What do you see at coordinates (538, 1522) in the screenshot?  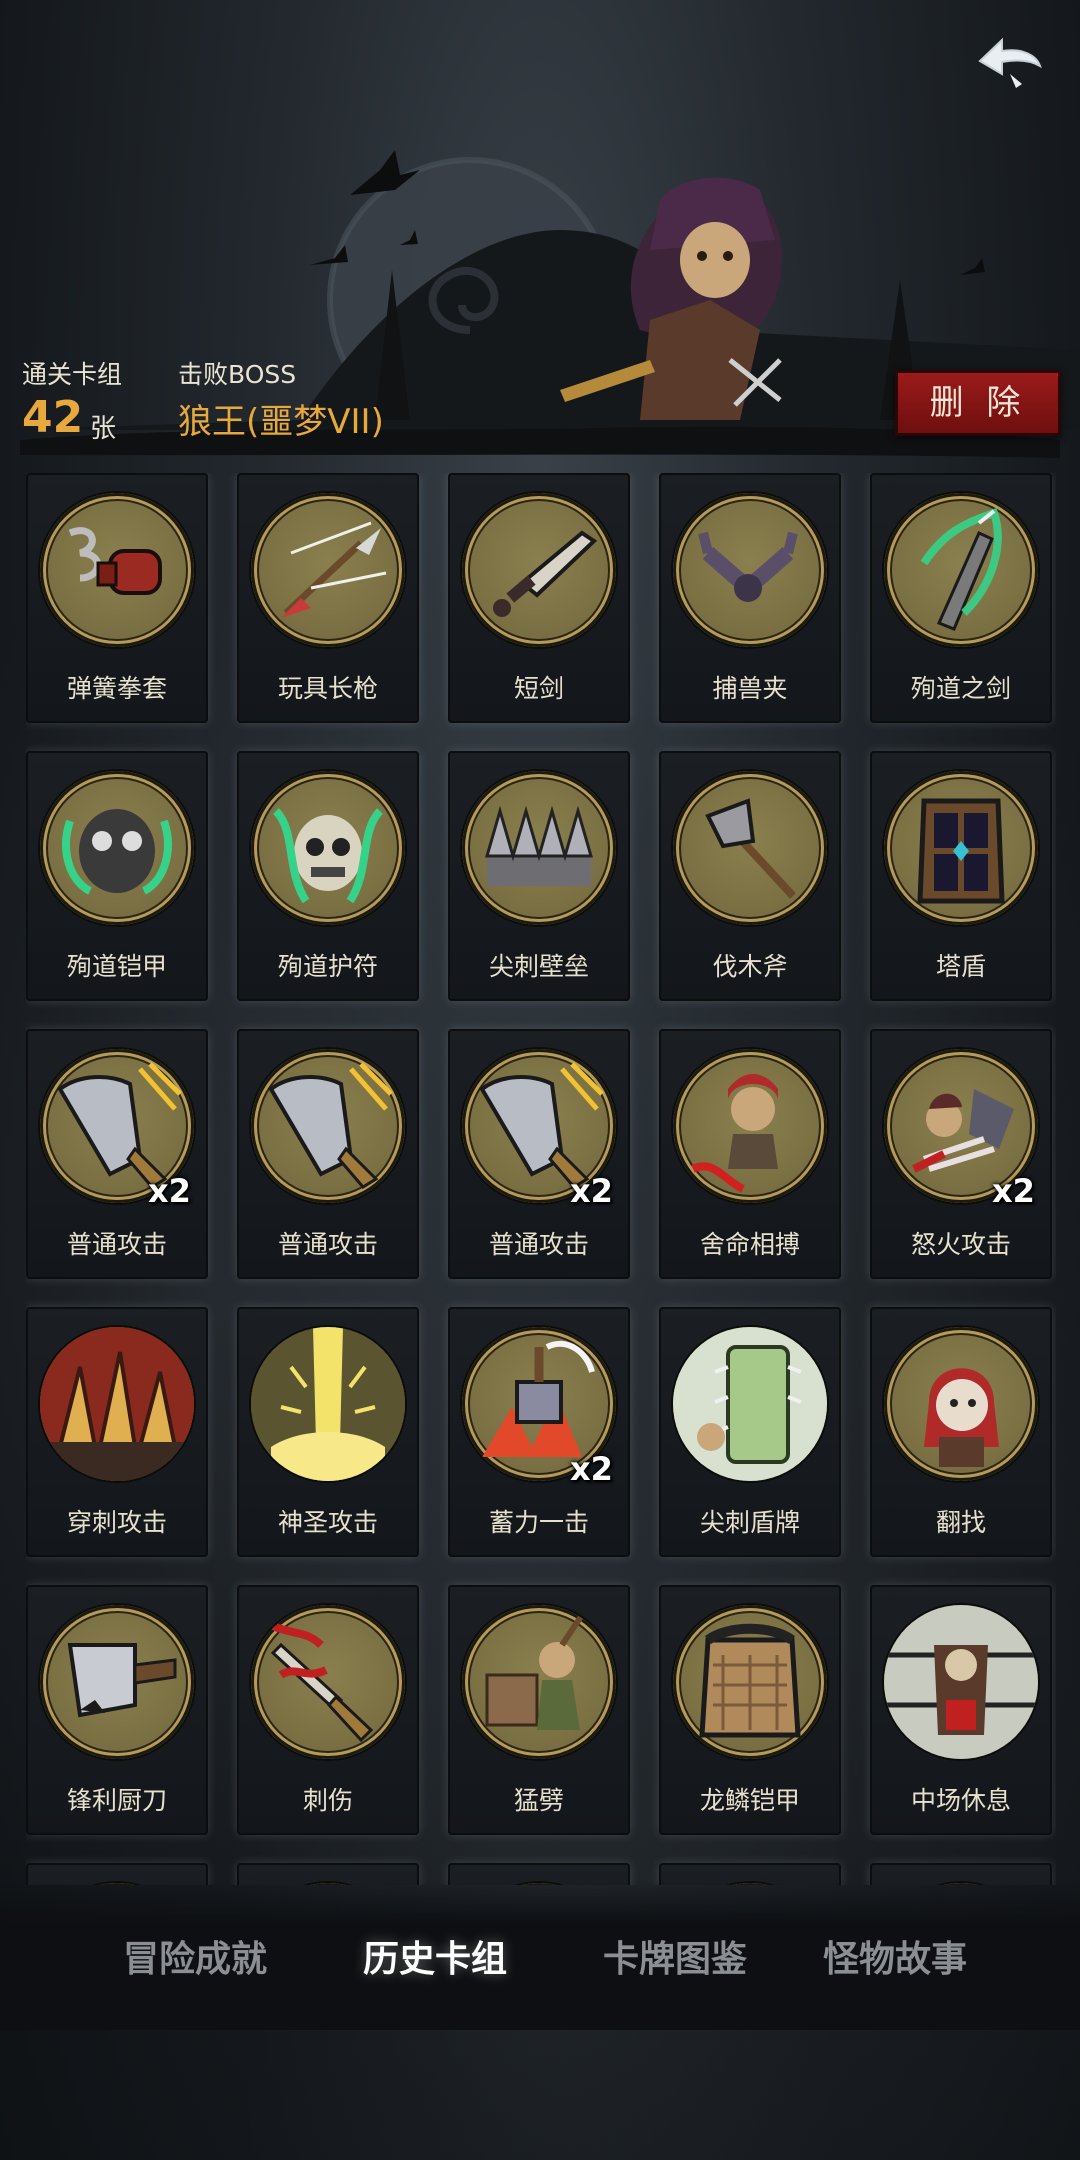 I see `card-name: 蓄力一击` at bounding box center [538, 1522].